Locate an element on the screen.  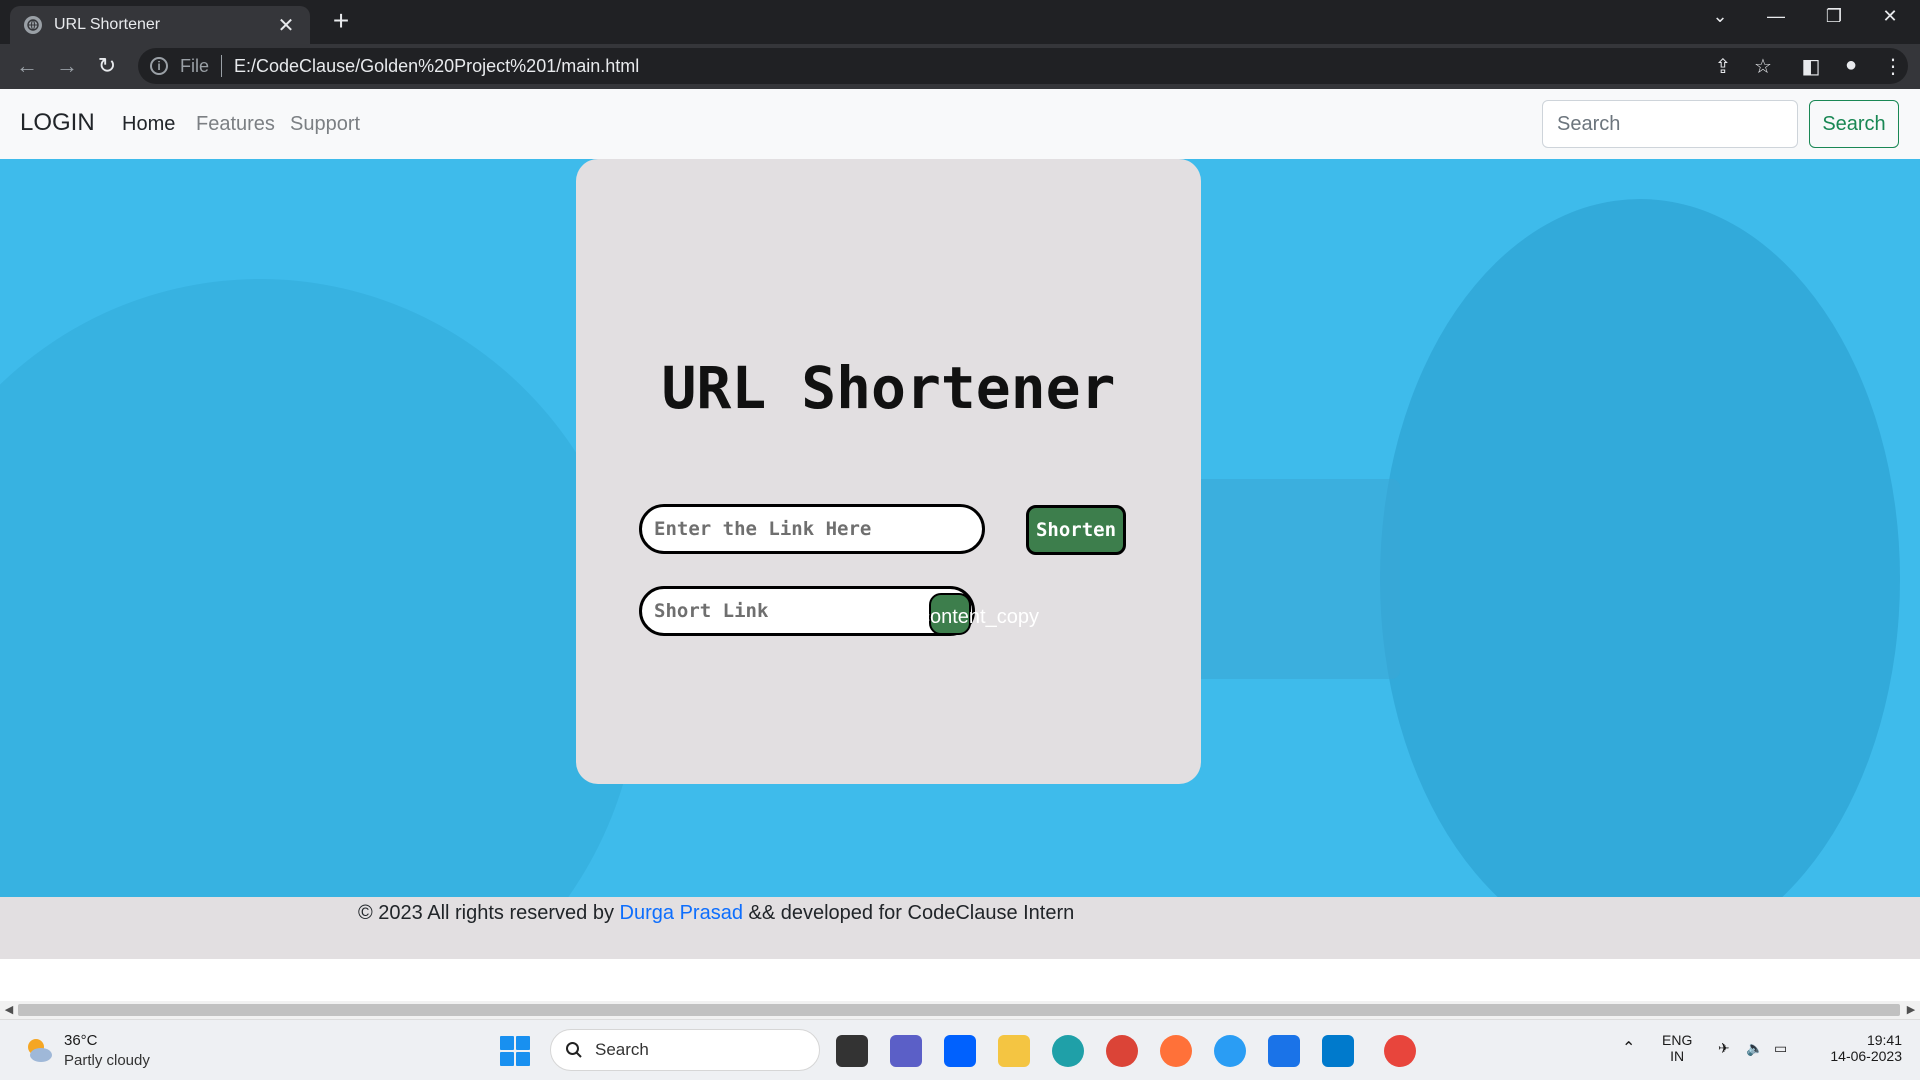
footer-prefix: © 2023 All rights reserved by is located at coordinates (489, 913).